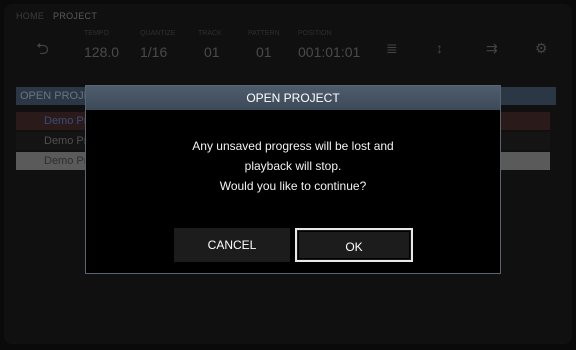 The width and height of the screenshot is (576, 350). What do you see at coordinates (154, 52) in the screenshot?
I see `quantize-value: 1/16` at bounding box center [154, 52].